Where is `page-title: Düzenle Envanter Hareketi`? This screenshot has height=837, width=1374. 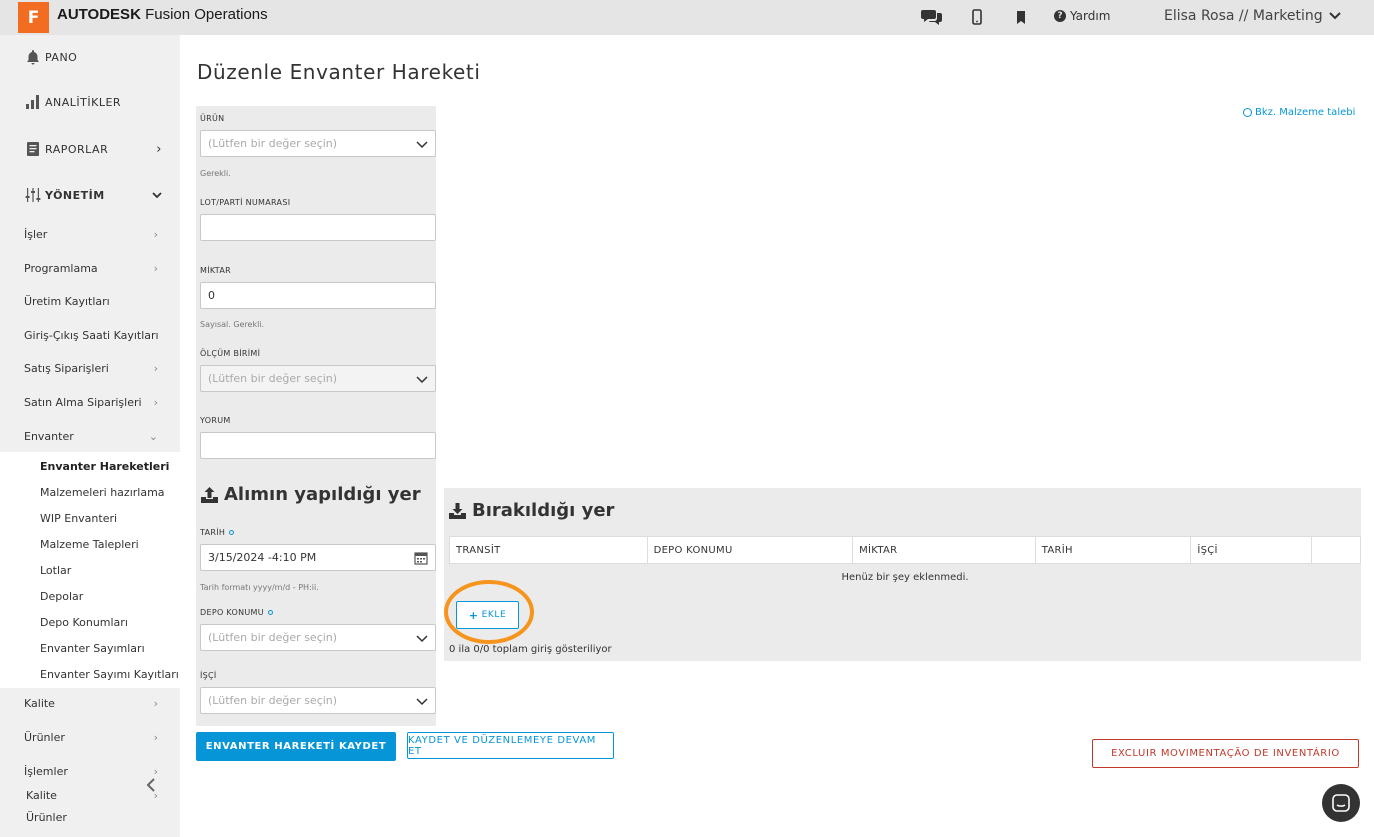 page-title: Düzenle Envanter Hareketi is located at coordinates (339, 72).